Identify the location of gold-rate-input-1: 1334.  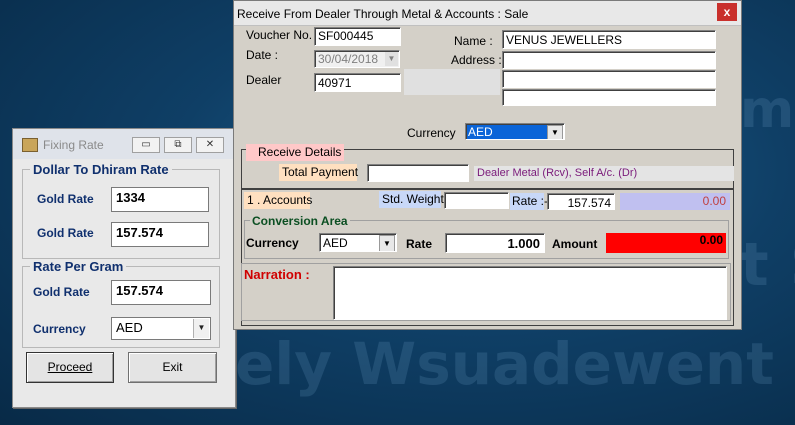
(160, 199).